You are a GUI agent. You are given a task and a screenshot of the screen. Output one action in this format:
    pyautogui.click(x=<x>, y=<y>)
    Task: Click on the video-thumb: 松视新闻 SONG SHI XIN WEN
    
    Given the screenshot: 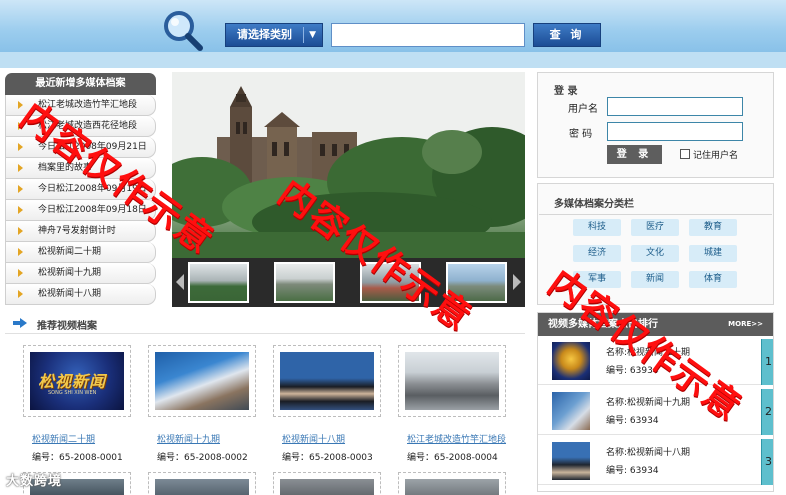 What is the action you would take?
    pyautogui.click(x=77, y=381)
    